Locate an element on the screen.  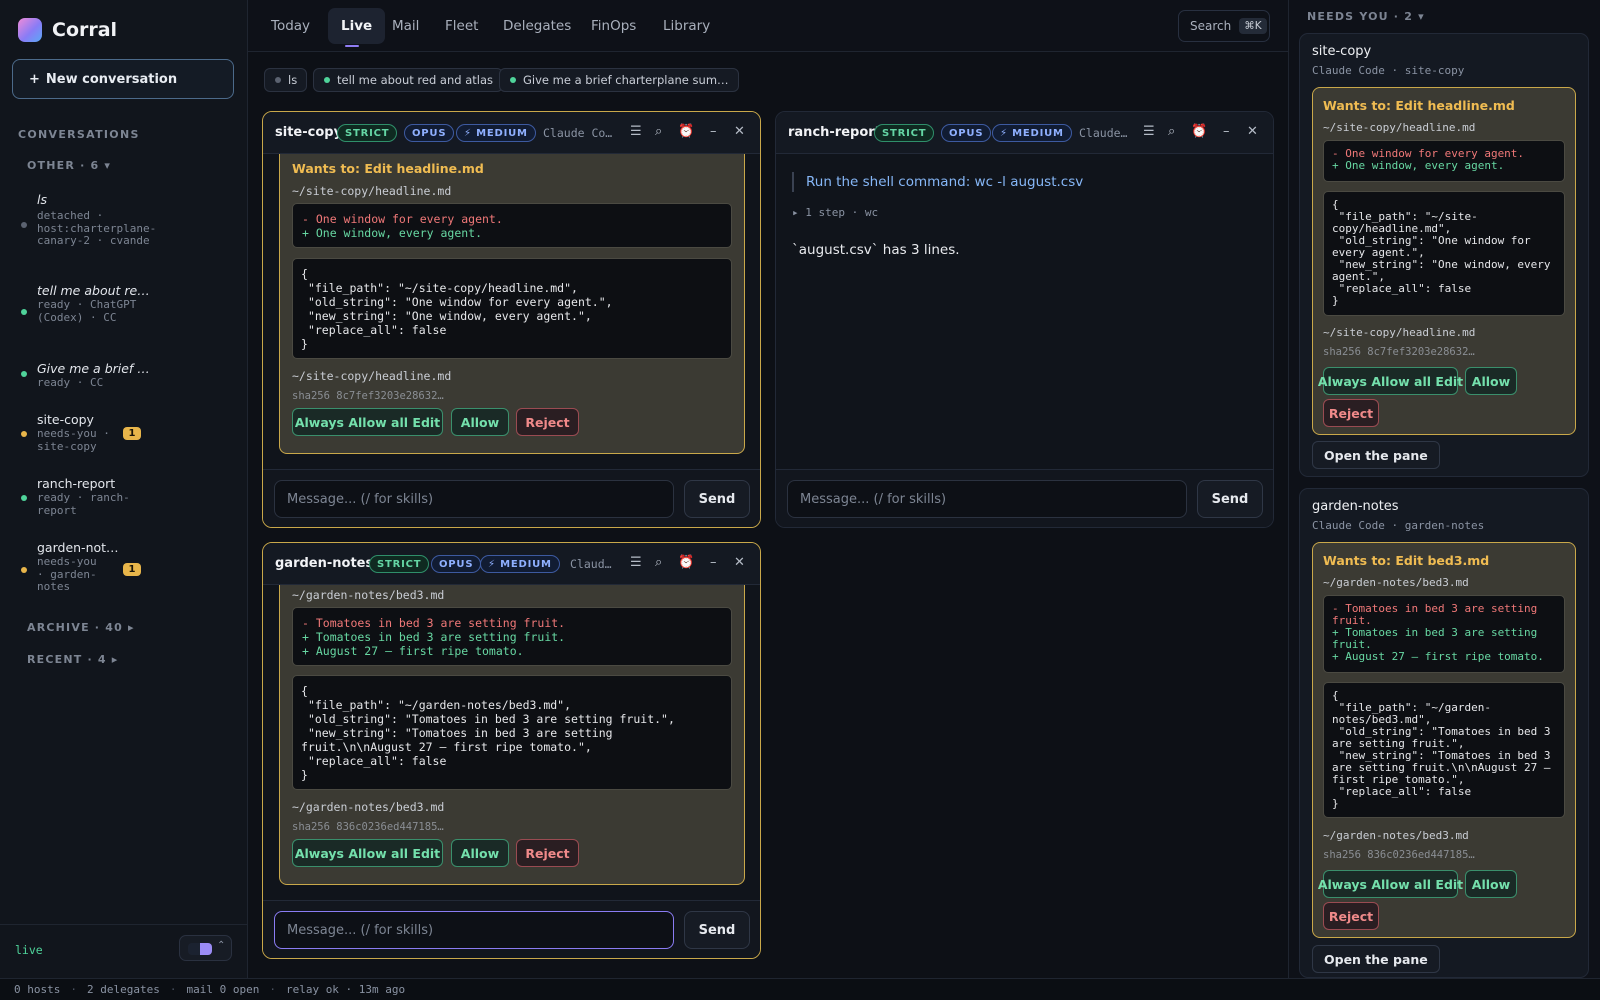
toggle-switch-icon is located at coordinates (200, 949).